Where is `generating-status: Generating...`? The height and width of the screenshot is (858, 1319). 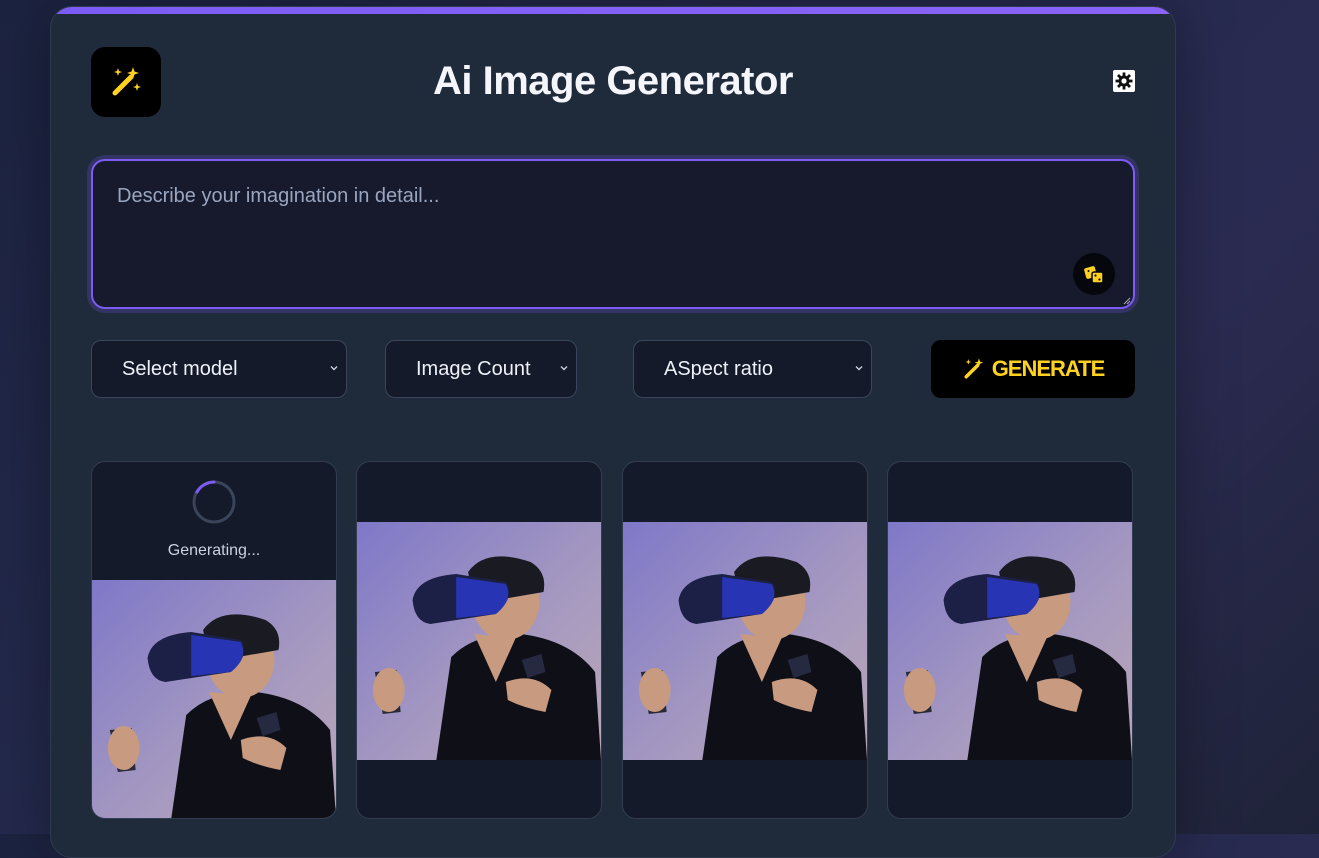
generating-status: Generating... is located at coordinates (214, 550).